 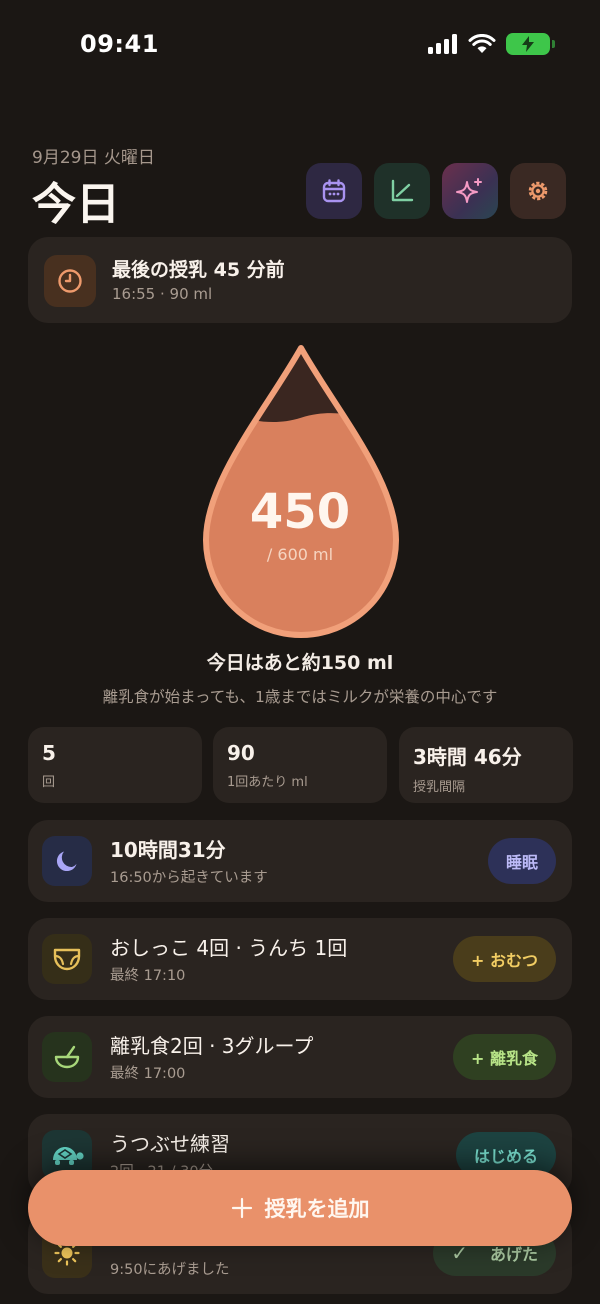 What do you see at coordinates (119, 44) in the screenshot?
I see `status-time: 09:41` at bounding box center [119, 44].